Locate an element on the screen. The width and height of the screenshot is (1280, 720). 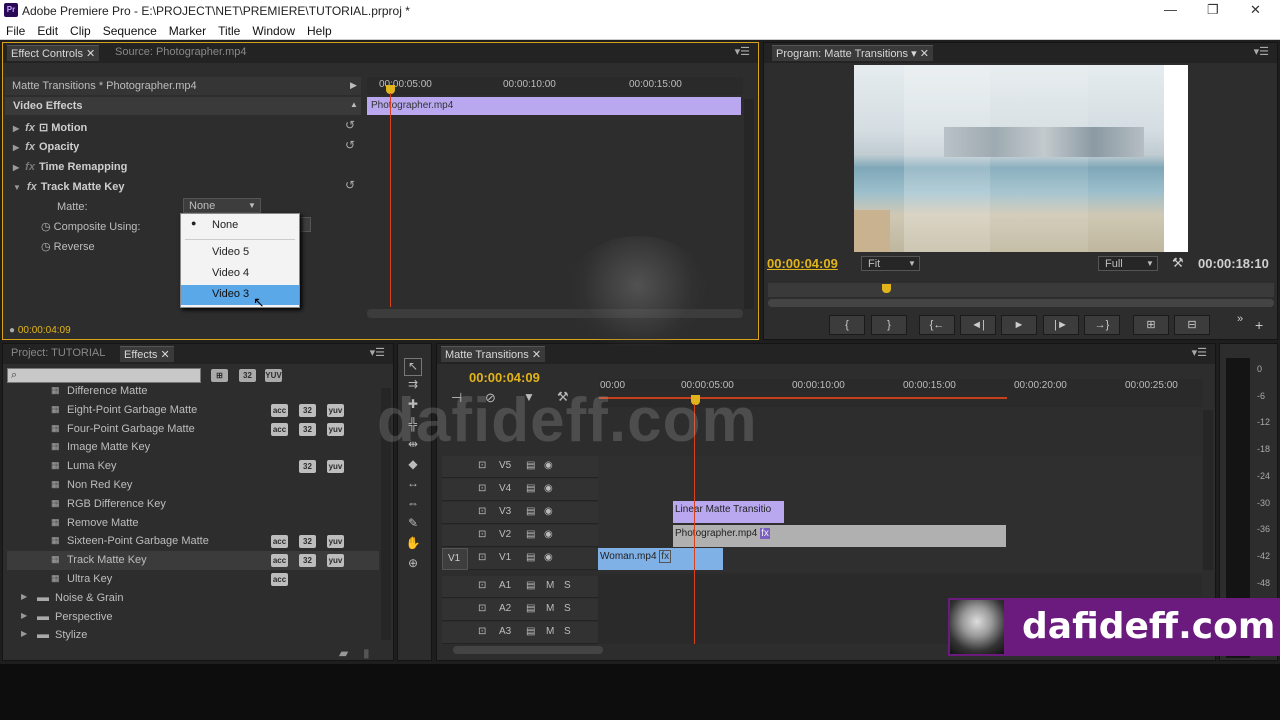
timeline-horizontal-scrollbar is located at coordinates (528, 650).